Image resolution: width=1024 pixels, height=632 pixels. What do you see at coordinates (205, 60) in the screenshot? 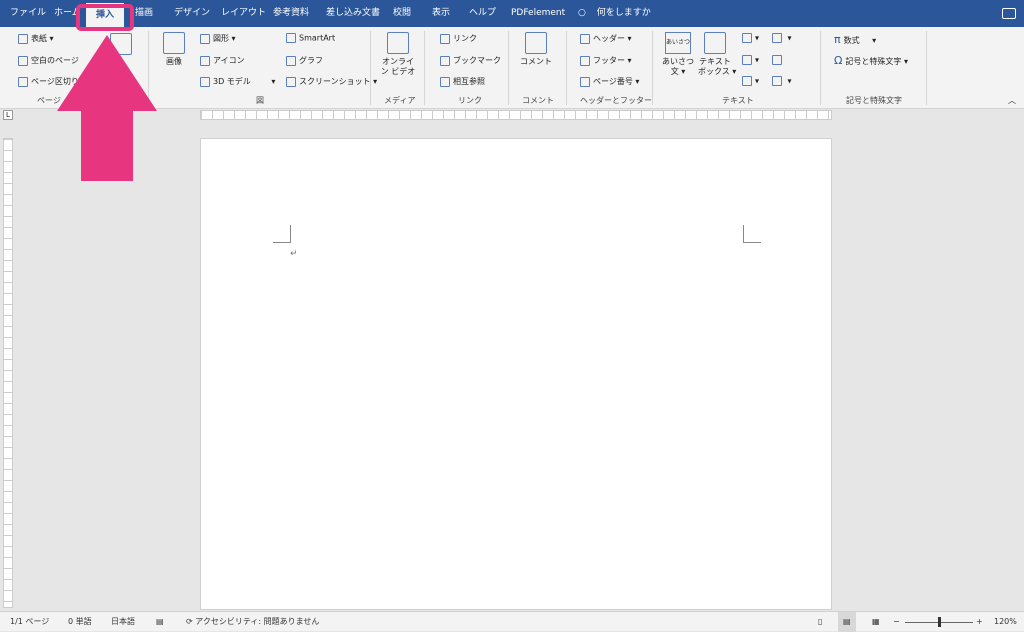
I see `icons-icon` at bounding box center [205, 60].